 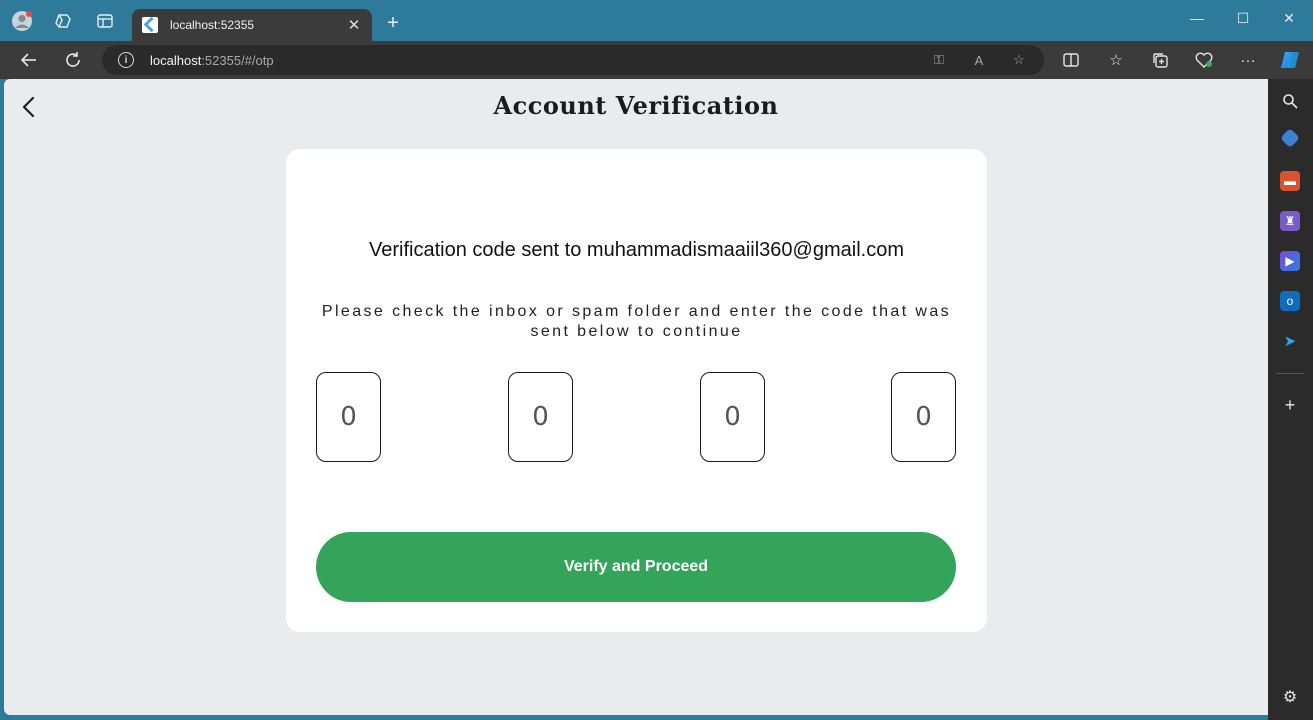 What do you see at coordinates (1204, 60) in the screenshot?
I see `browser-essentials-icon` at bounding box center [1204, 60].